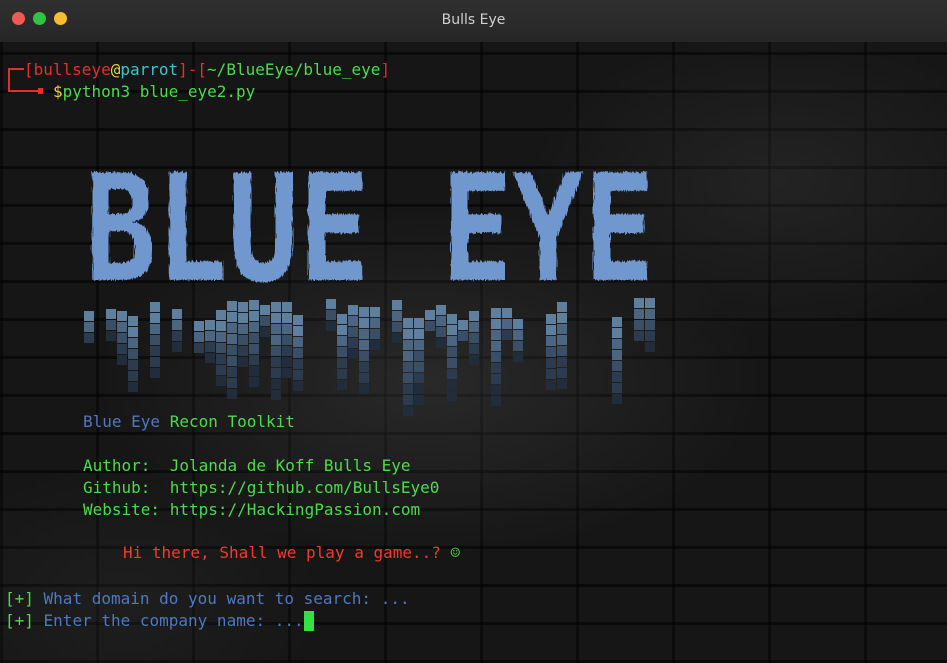  Describe the element at coordinates (455, 552) in the screenshot. I see `smiley-icon: ☺` at that location.